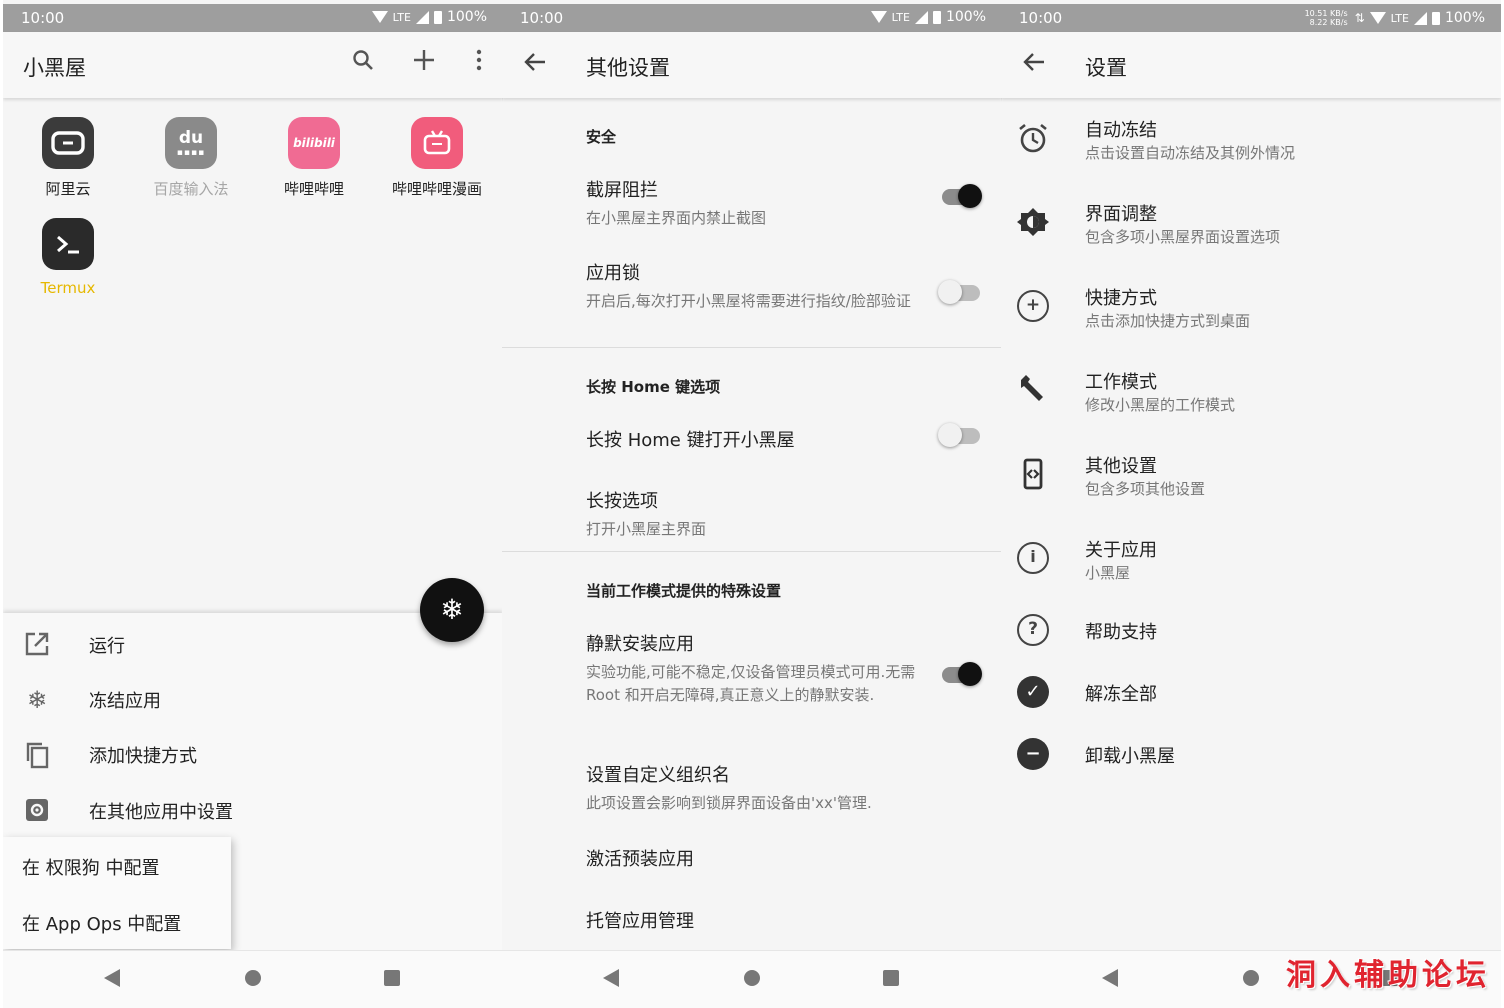  What do you see at coordinates (1251, 755) in the screenshot?
I see `menu-item-uninstall: − 卸载小黑屋` at bounding box center [1251, 755].